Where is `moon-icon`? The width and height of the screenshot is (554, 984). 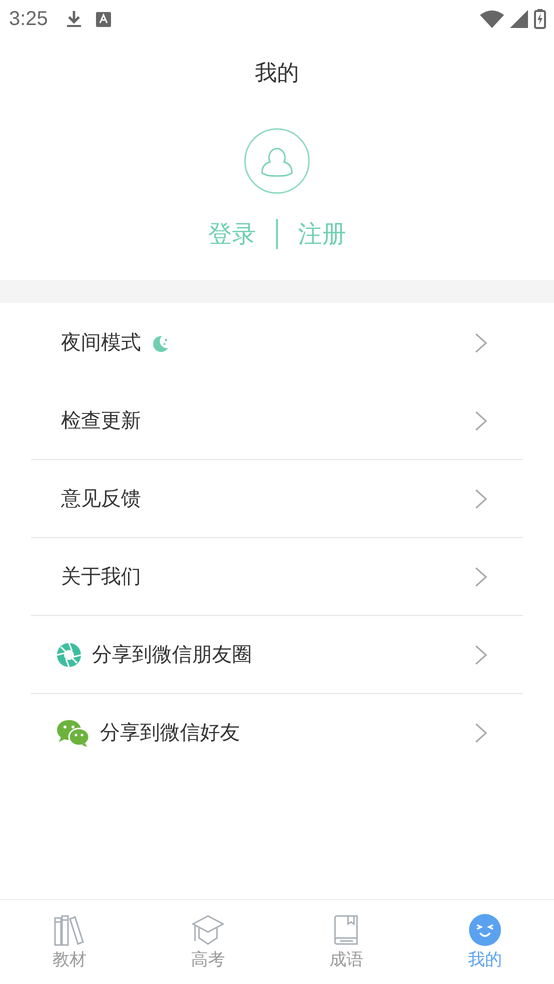 moon-icon is located at coordinates (160, 343).